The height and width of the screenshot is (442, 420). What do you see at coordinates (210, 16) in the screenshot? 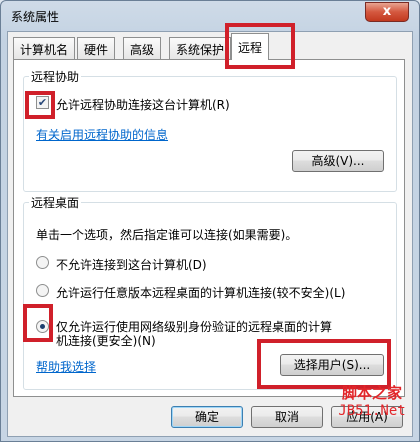
I see `title-bar: 系统属性 x` at bounding box center [210, 16].